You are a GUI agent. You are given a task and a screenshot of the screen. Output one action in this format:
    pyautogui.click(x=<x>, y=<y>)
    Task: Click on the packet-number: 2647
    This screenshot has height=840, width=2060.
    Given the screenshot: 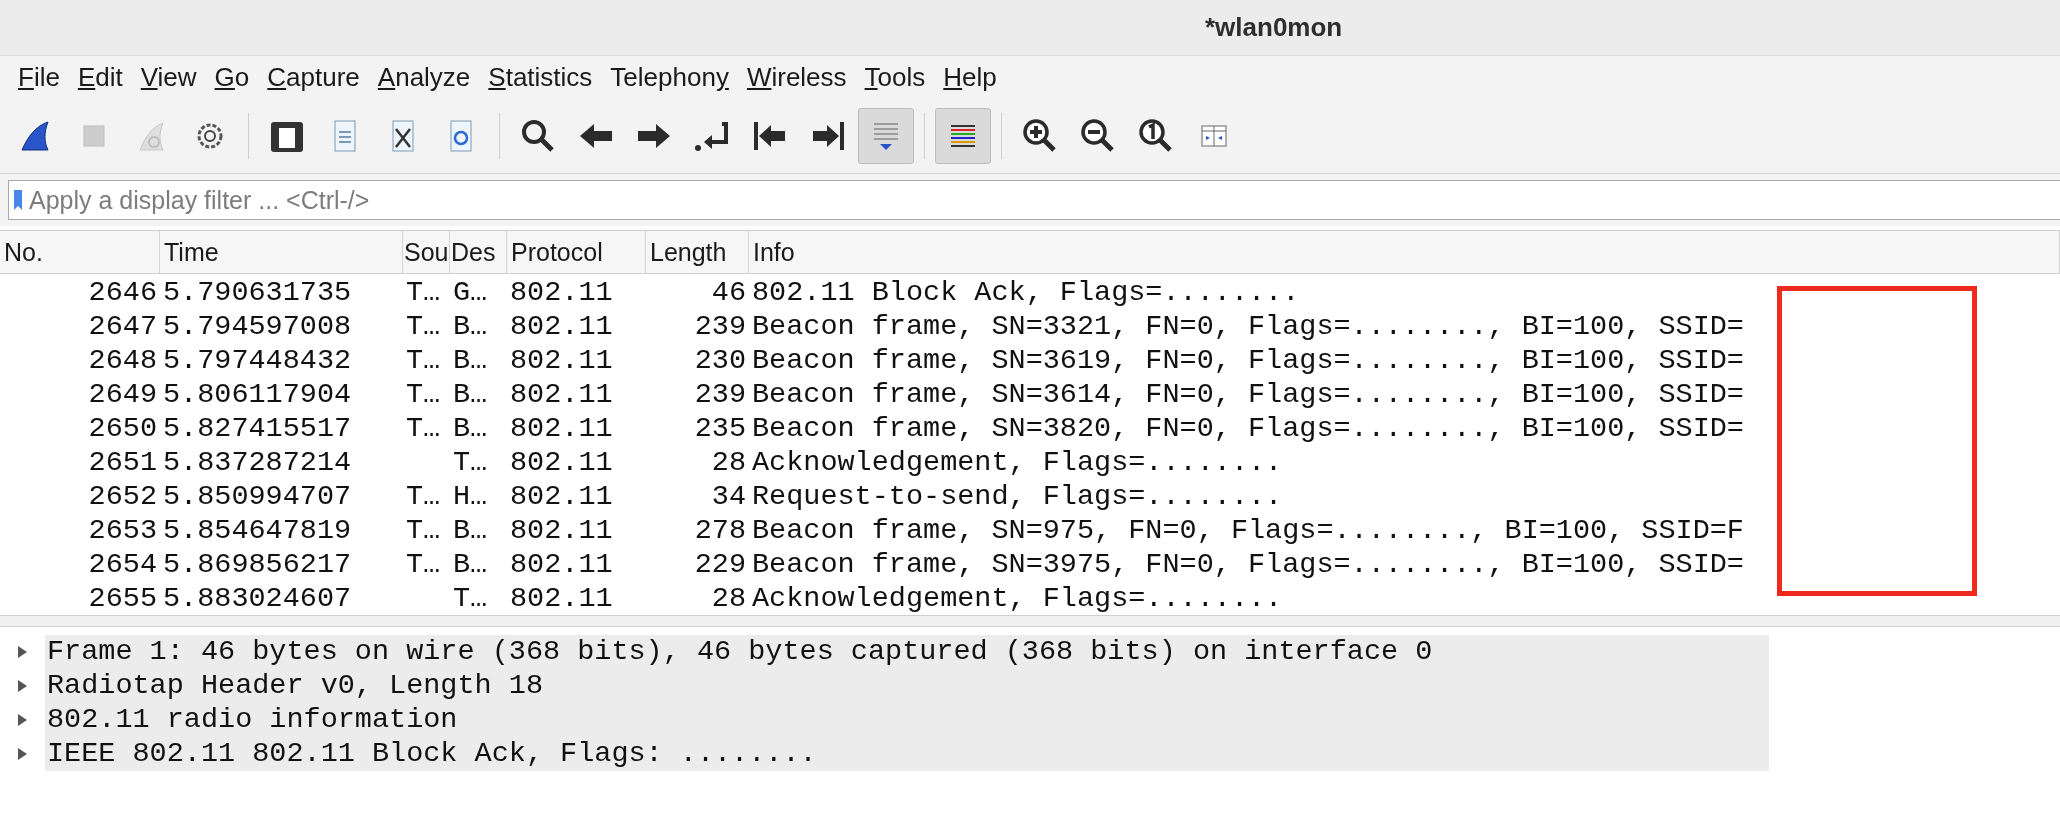 What is the action you would take?
    pyautogui.click(x=122, y=326)
    